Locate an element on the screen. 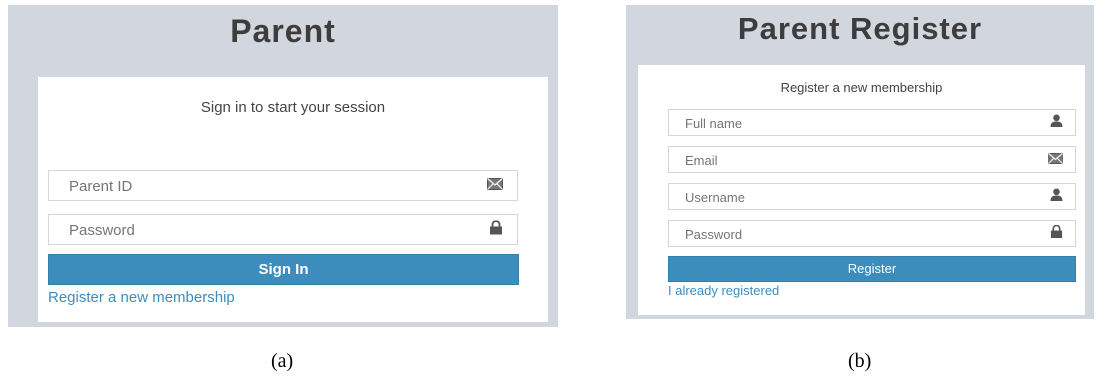 The image size is (1105, 385). full-name-input is located at coordinates (855, 123).